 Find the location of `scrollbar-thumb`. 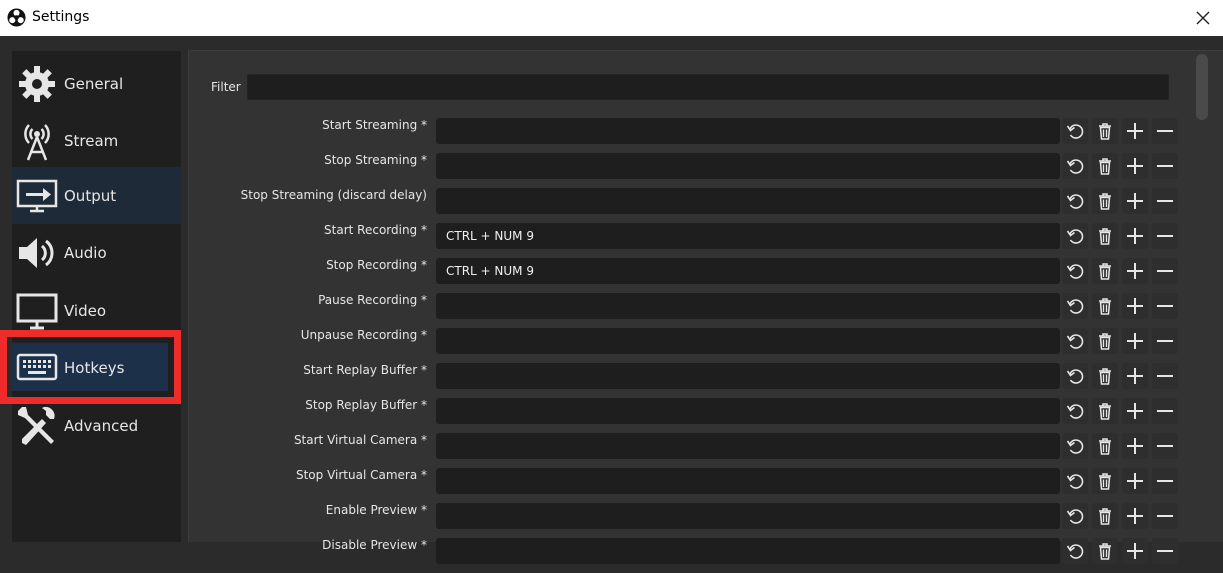

scrollbar-thumb is located at coordinates (1202, 87).